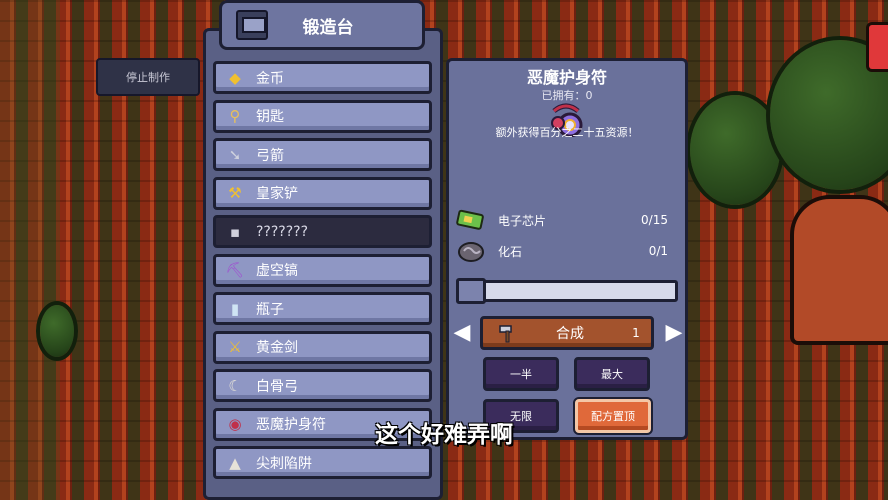  What do you see at coordinates (567, 132) in the screenshot?
I see `item-description: 额外获得百分之二十五资源！` at bounding box center [567, 132].